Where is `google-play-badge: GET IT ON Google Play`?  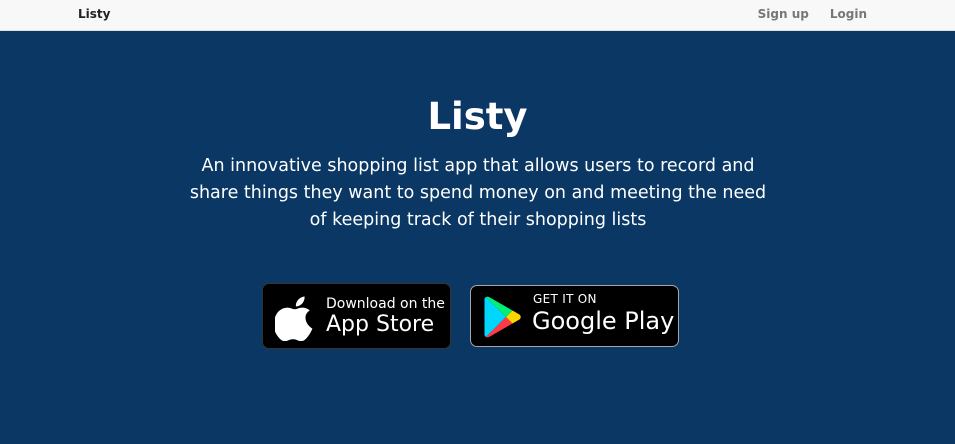
google-play-badge: GET IT ON Google Play is located at coordinates (574, 316).